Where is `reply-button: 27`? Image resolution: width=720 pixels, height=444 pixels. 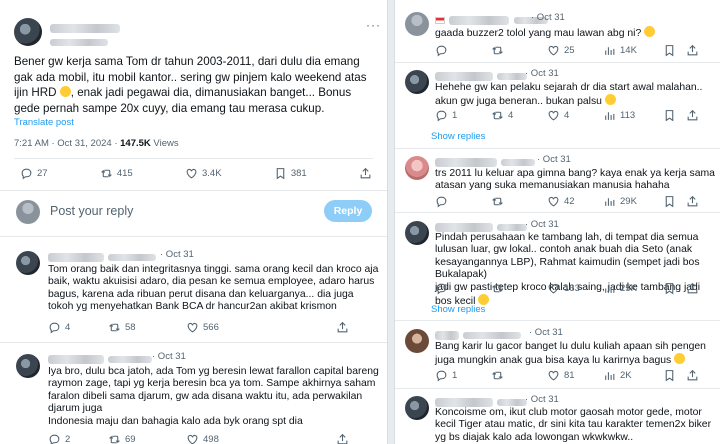 reply-button: 27 is located at coordinates (34, 173).